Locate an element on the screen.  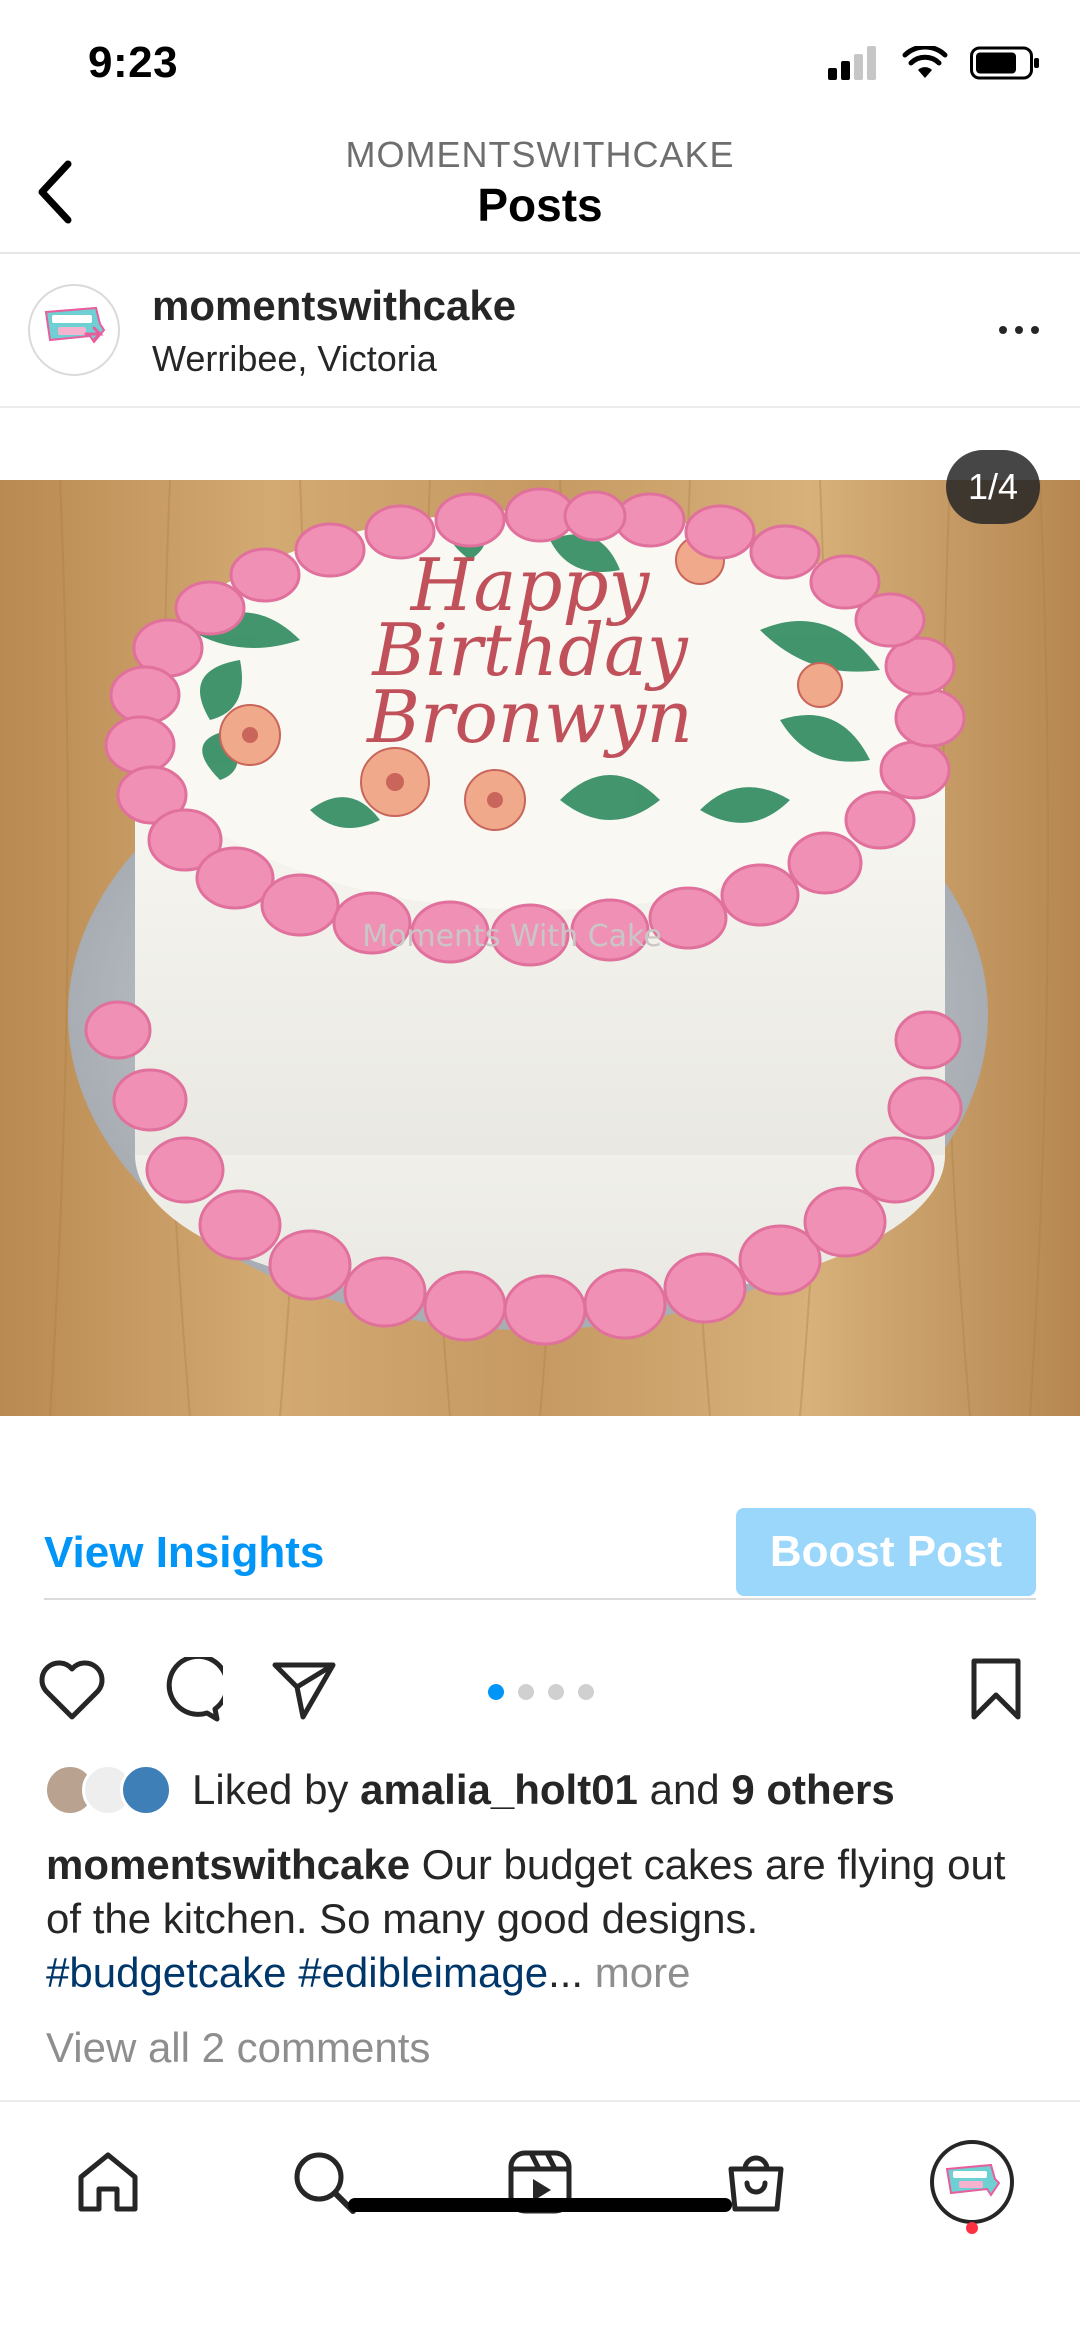
send-icon is located at coordinates (304, 1691).